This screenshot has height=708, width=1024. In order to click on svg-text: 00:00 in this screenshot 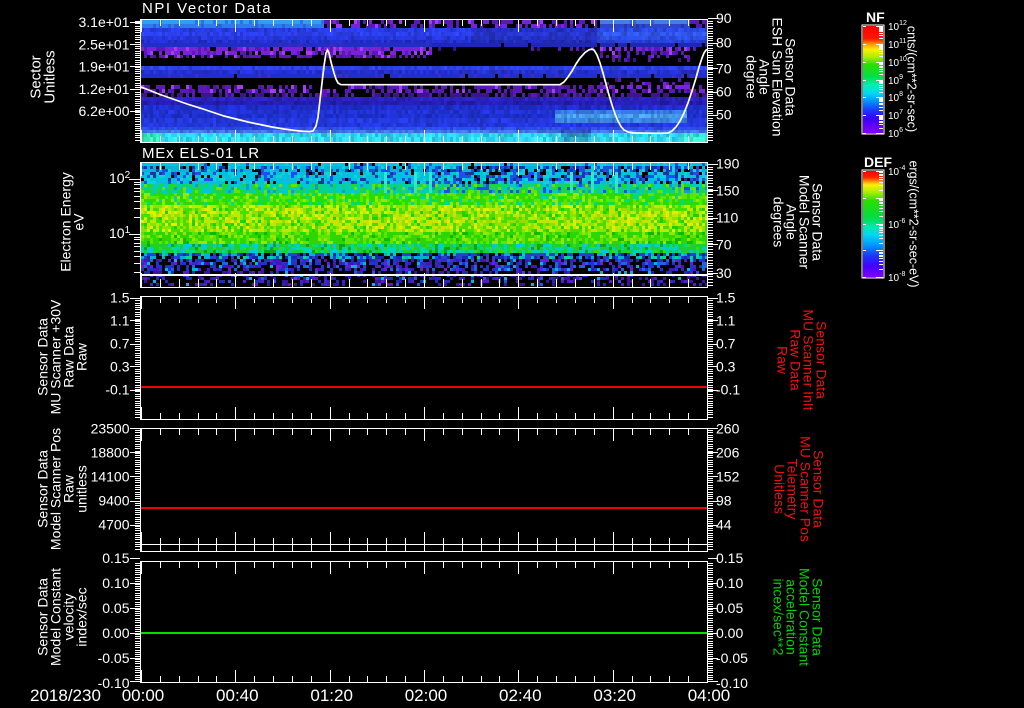, I will do `click(143, 695)`.